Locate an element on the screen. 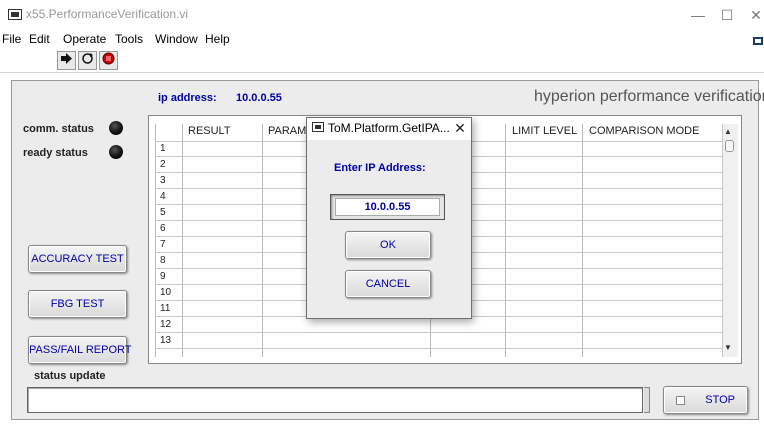  status-update-field is located at coordinates (335, 400).